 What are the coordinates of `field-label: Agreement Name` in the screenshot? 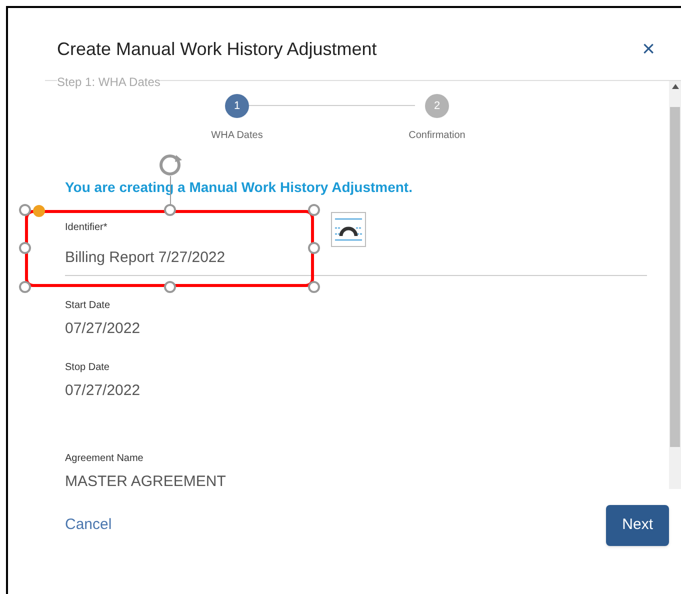 It's located at (104, 459).